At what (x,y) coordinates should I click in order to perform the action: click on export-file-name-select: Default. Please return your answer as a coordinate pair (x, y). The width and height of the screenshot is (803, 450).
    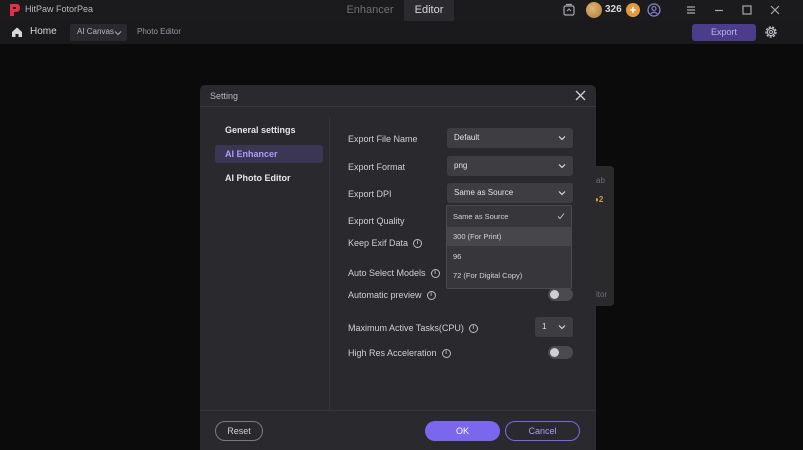
    Looking at the image, I should click on (510, 138).